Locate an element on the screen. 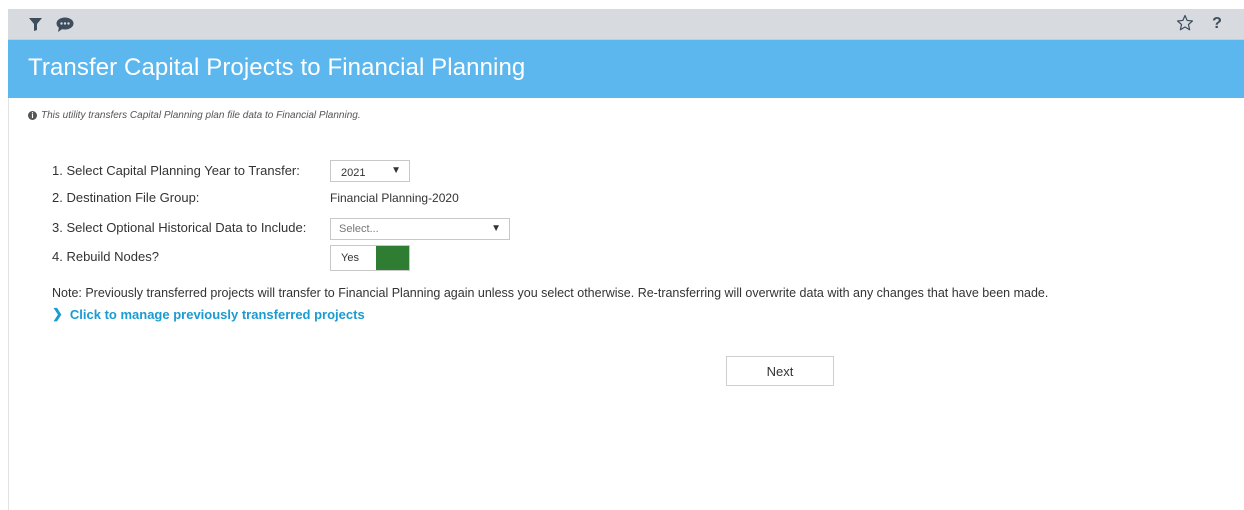  chat-icon is located at coordinates (65, 24).